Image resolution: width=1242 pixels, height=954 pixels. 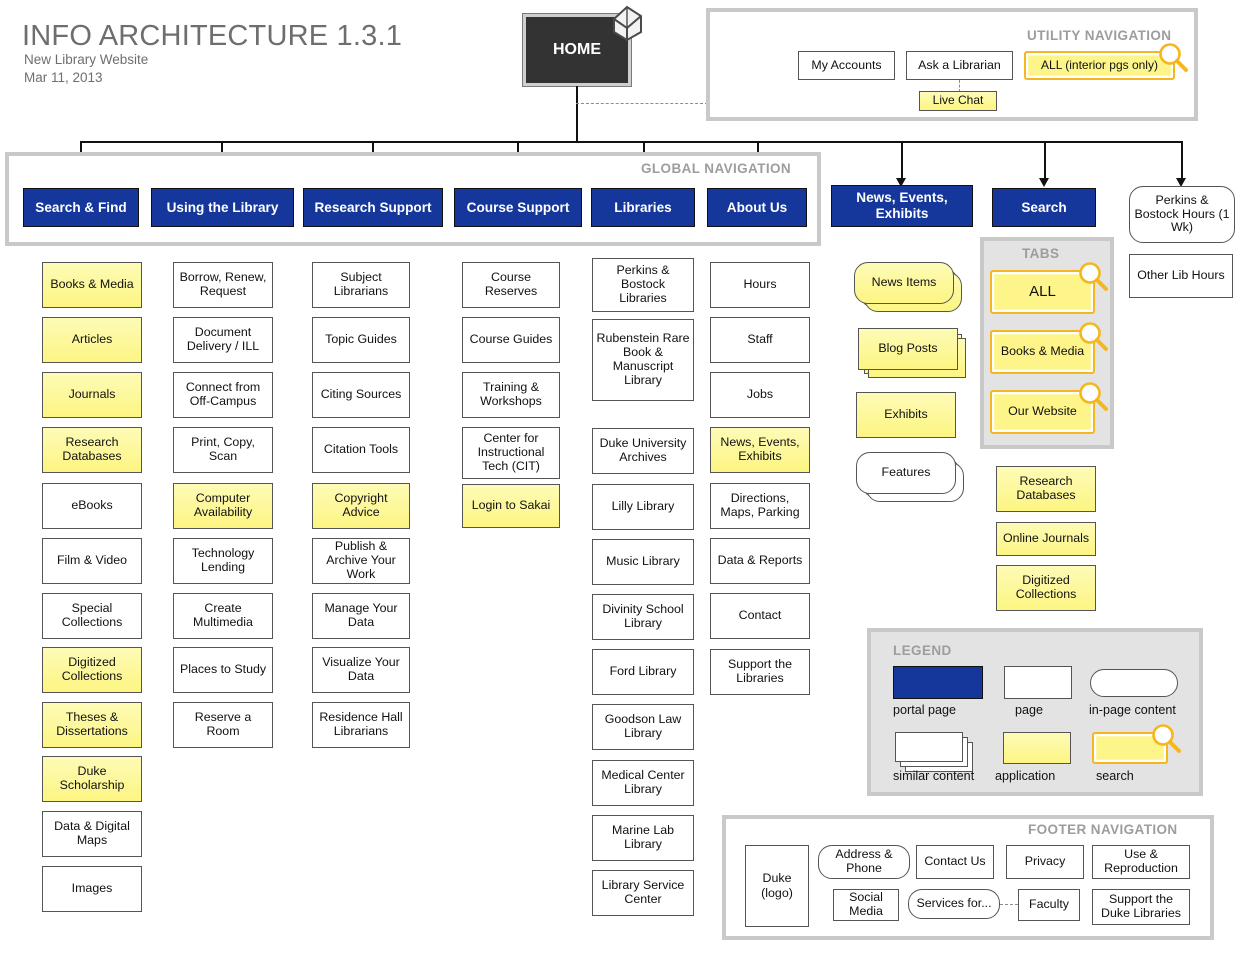 I want to click on node-data-and-digital-maps: Data & Digital Maps, so click(x=92, y=834).